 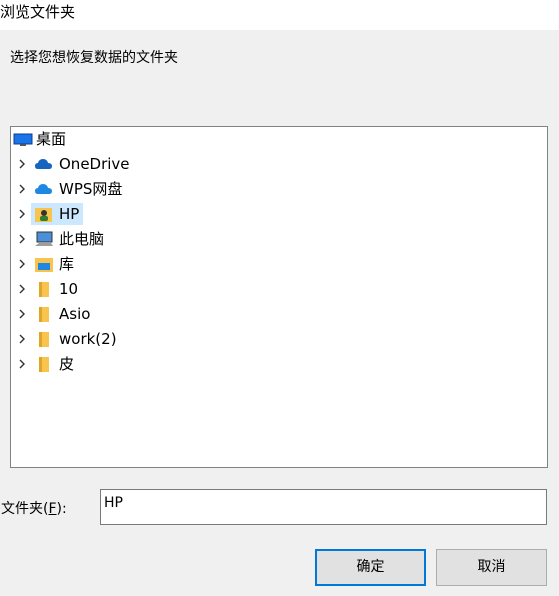 I want to click on tree-item-label: 库, so click(x=67, y=264).